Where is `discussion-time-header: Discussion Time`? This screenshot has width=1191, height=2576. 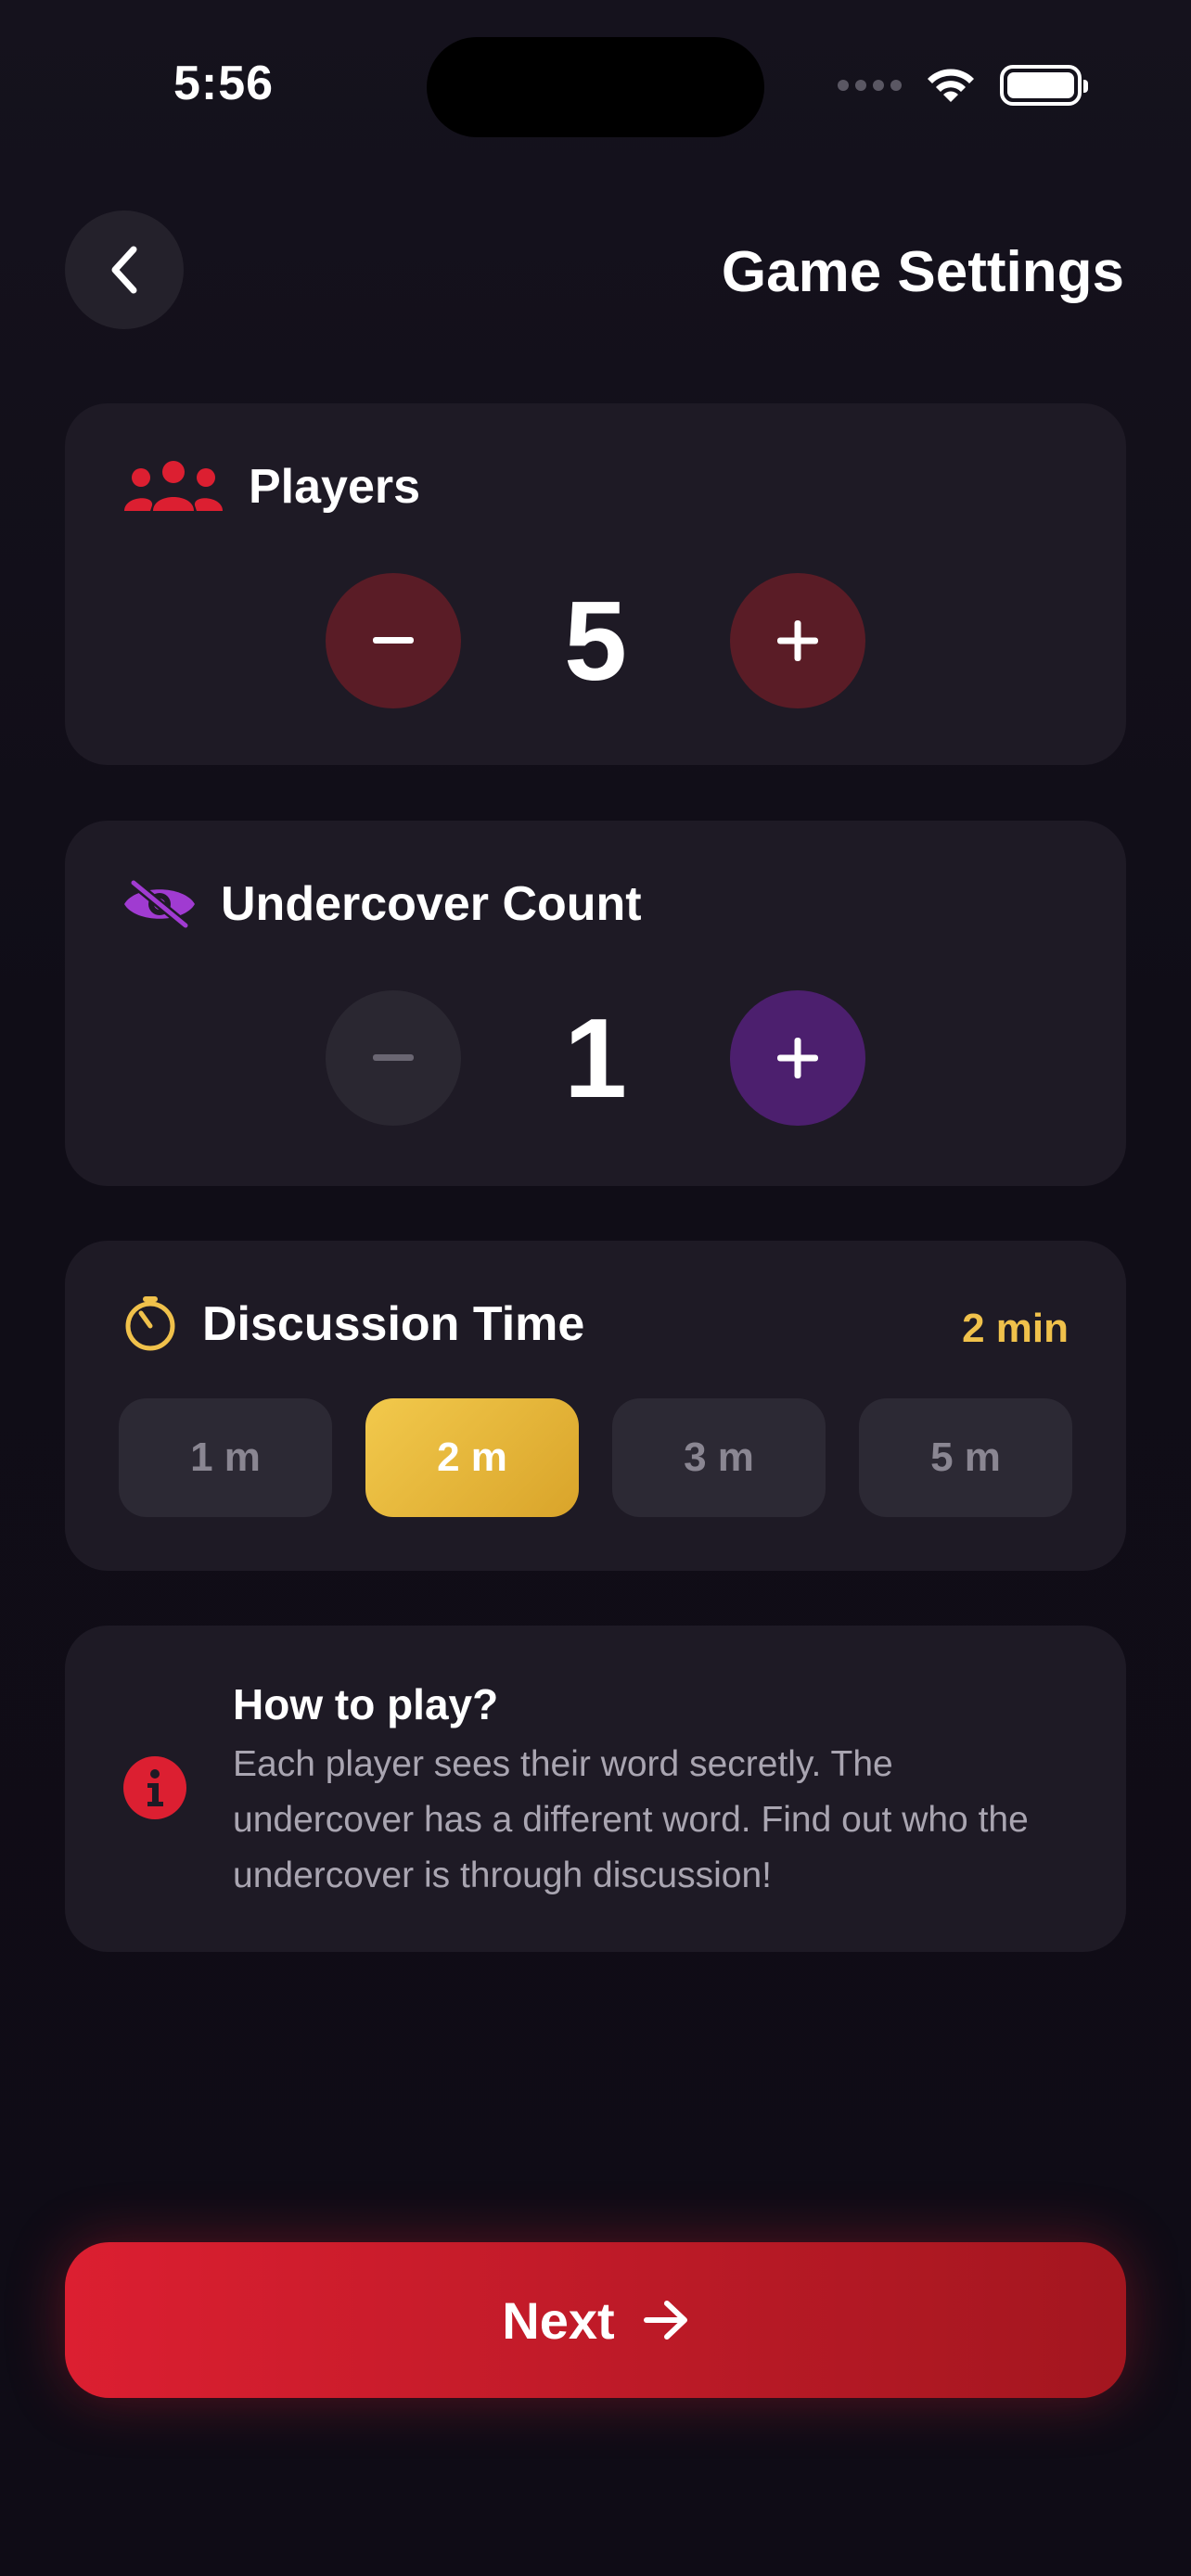
discussion-time-header: Discussion Time is located at coordinates (353, 1324).